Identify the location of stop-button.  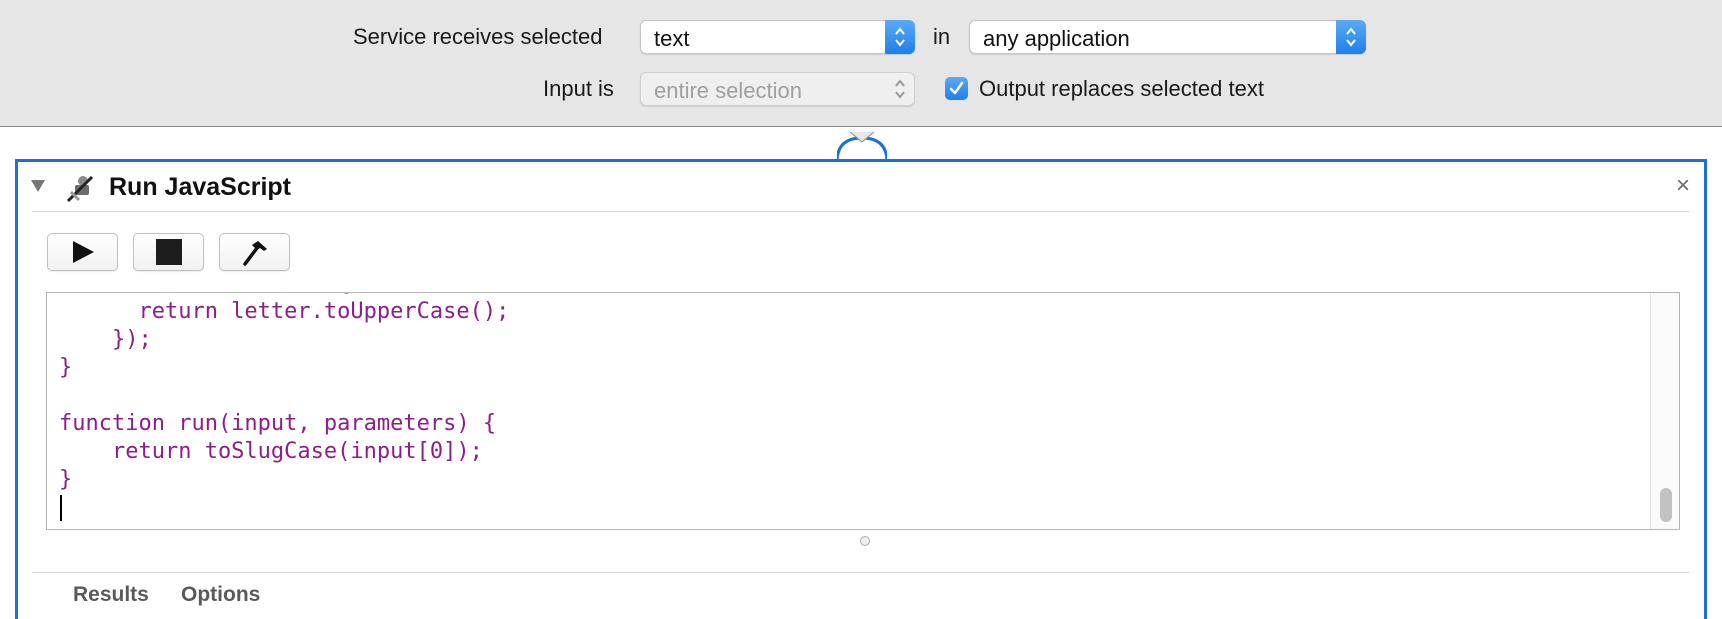
(168, 252).